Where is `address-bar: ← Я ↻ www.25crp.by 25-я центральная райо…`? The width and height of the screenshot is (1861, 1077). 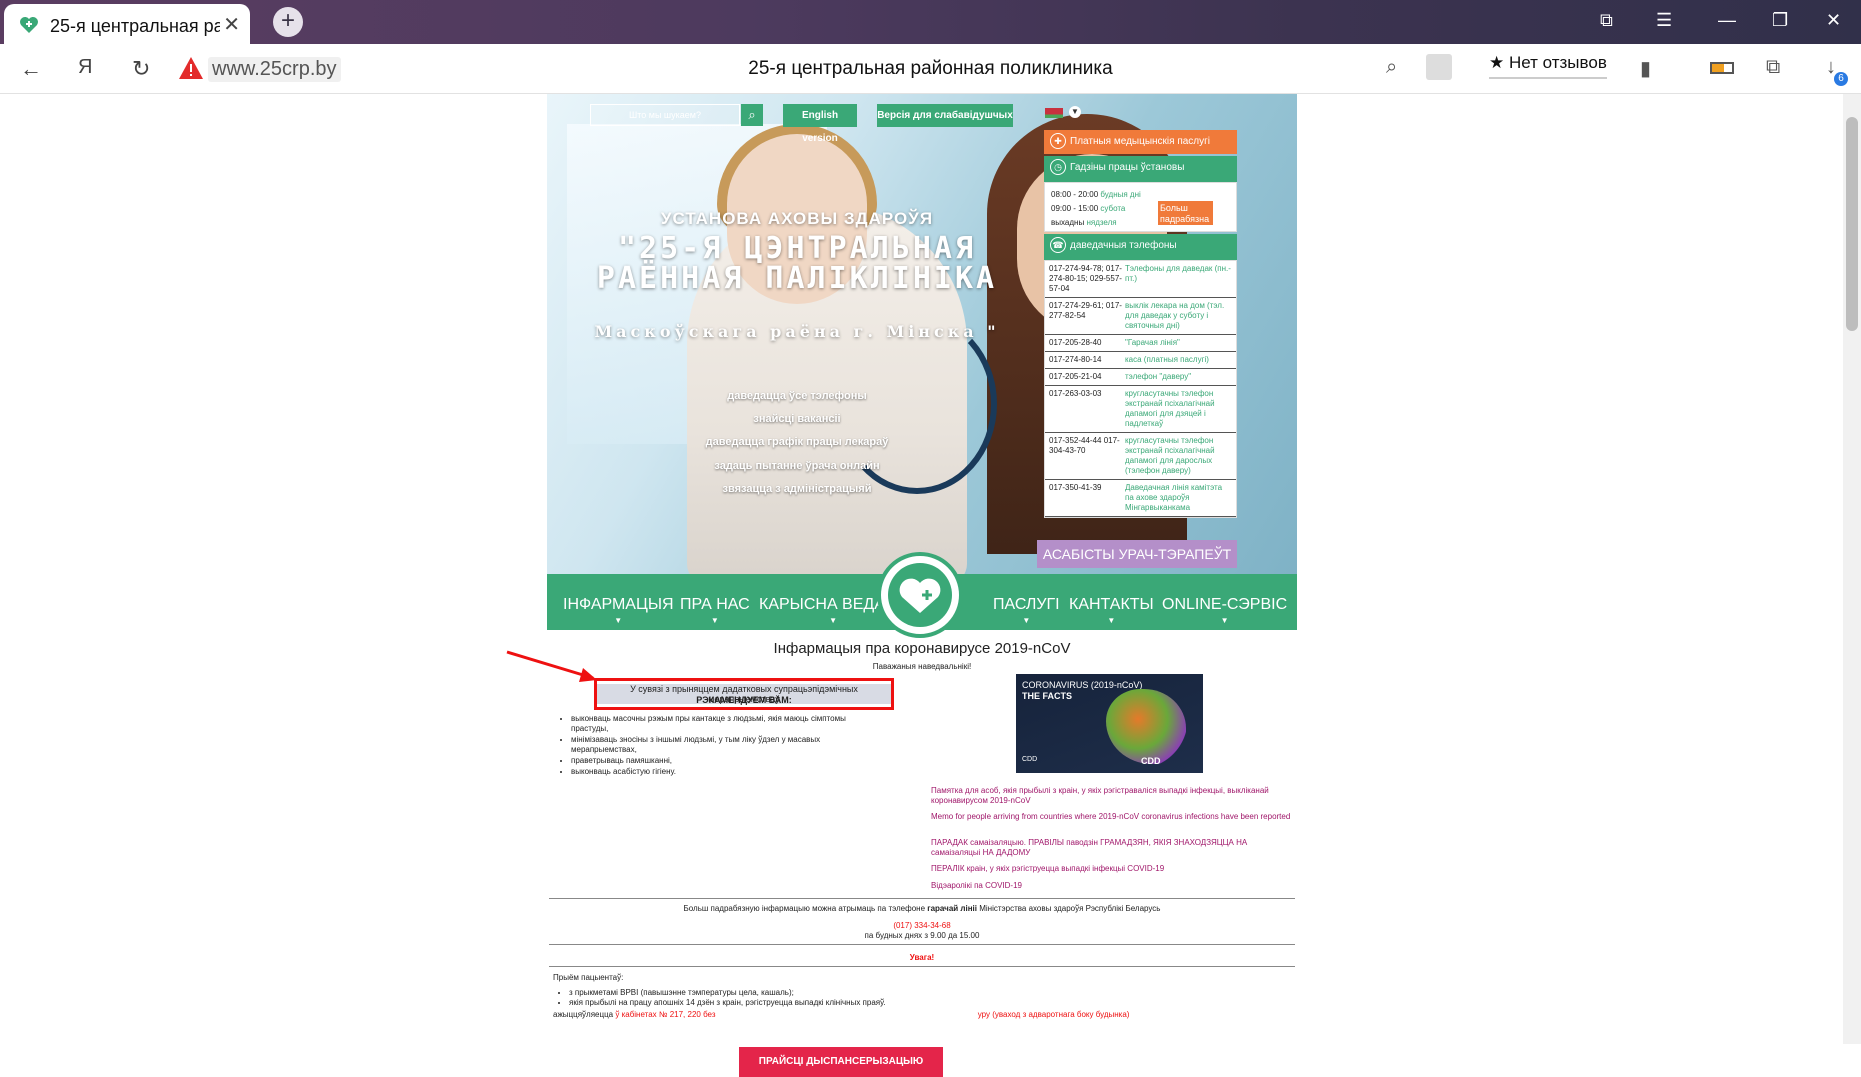 address-bar: ← Я ↻ www.25crp.by 25-я центральная райо… is located at coordinates (930, 69).